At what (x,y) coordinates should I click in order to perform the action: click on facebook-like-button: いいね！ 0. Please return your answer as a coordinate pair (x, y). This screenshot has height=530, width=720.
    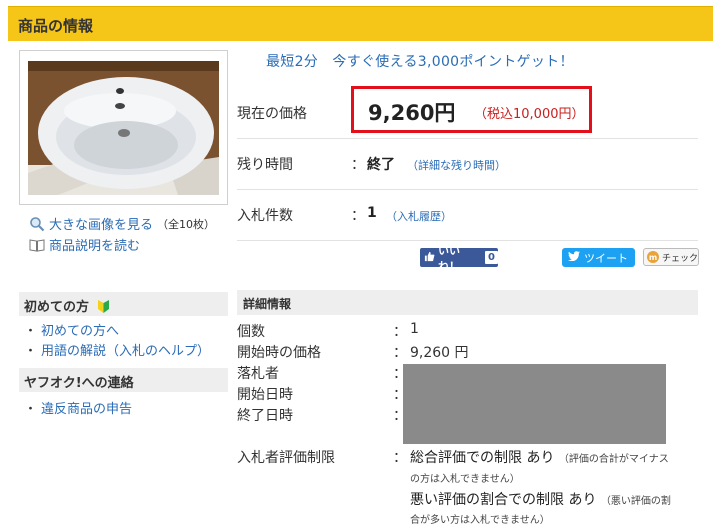
    Looking at the image, I should click on (459, 258).